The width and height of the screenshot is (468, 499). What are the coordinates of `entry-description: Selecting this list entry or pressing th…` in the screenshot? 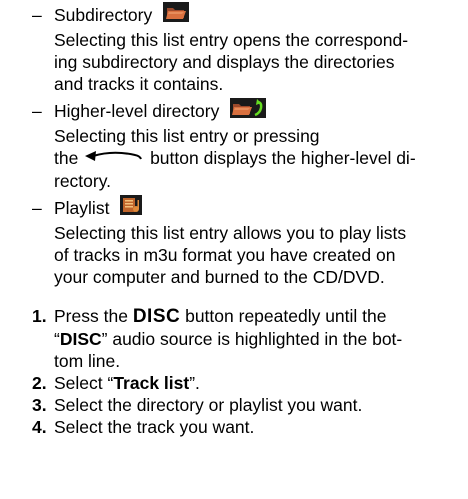 It's located at (235, 159).